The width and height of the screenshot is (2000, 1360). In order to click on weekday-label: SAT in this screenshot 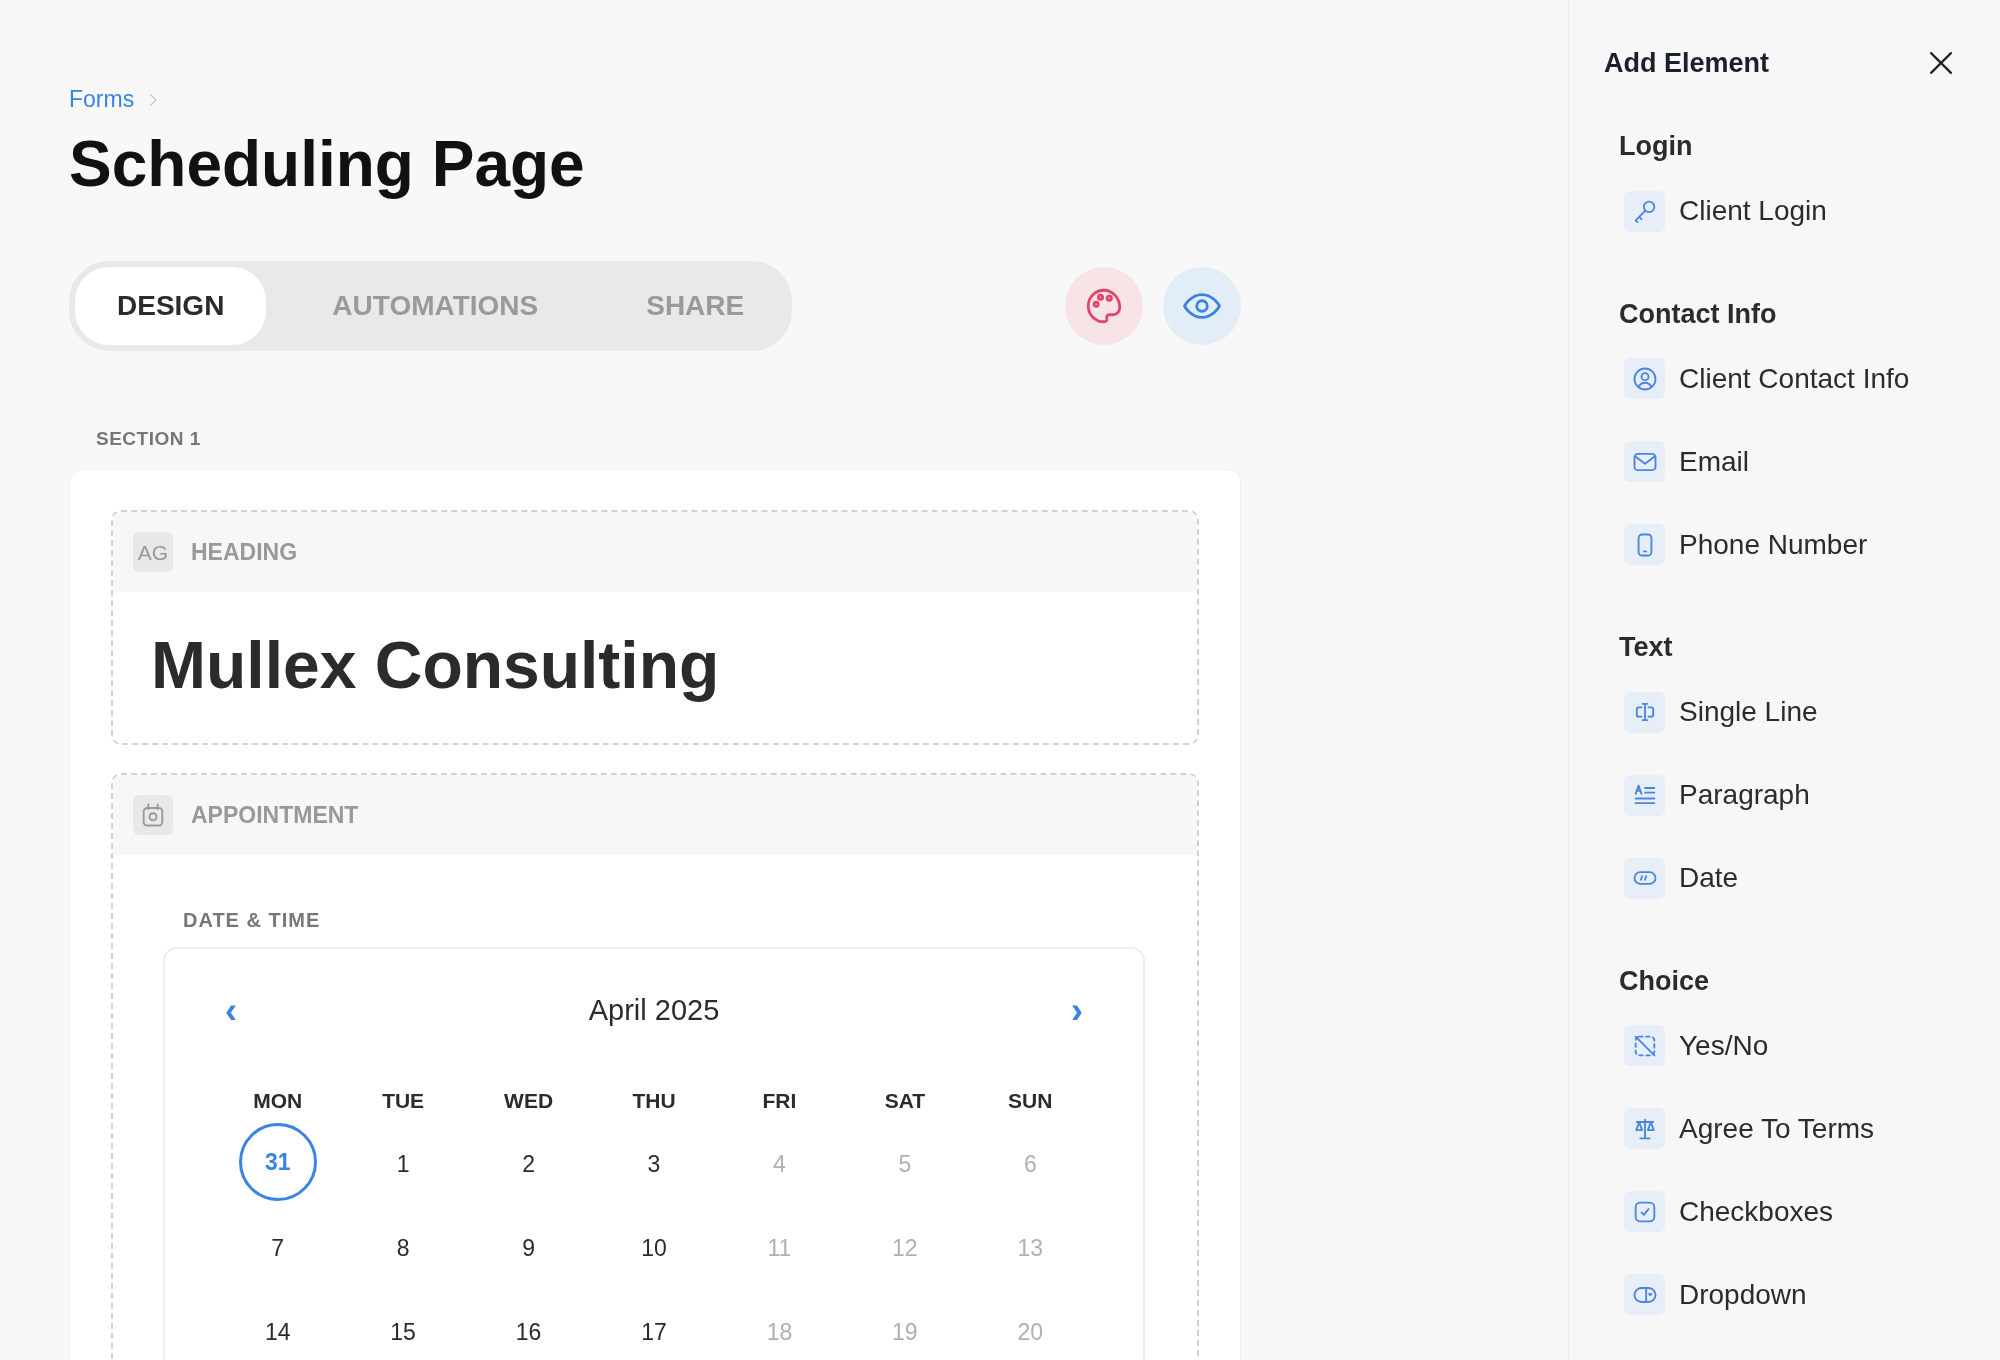, I will do `click(905, 1100)`.